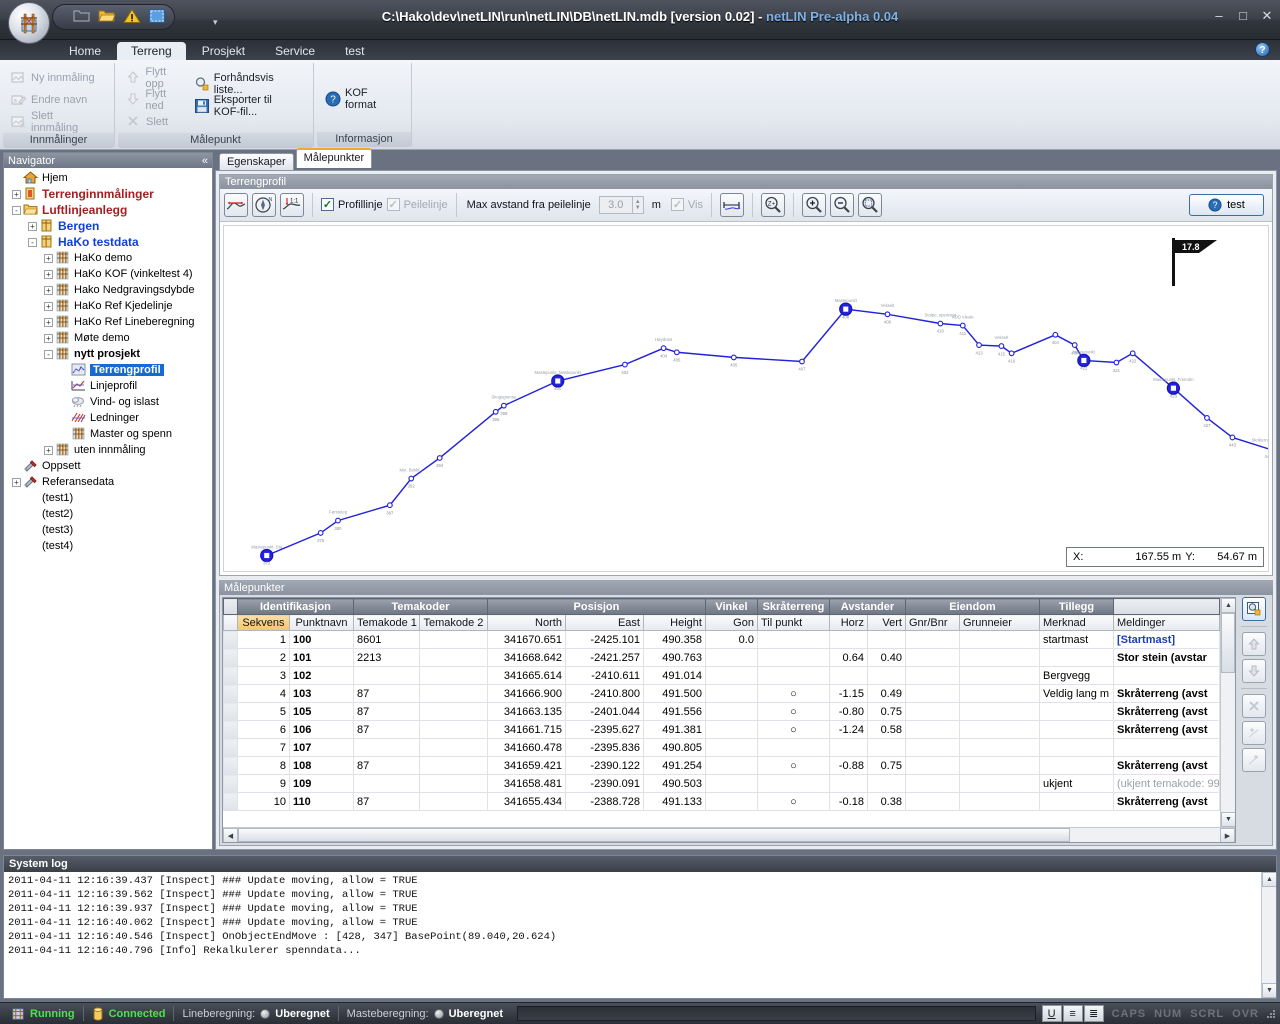  I want to click on profile-curve-tool-button, so click(235, 204).